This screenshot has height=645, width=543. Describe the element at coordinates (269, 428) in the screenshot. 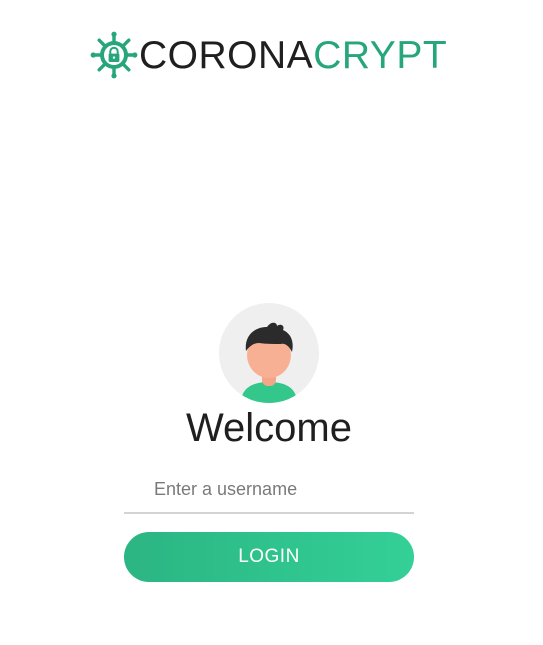

I see `welcome-heading: Welcome` at that location.